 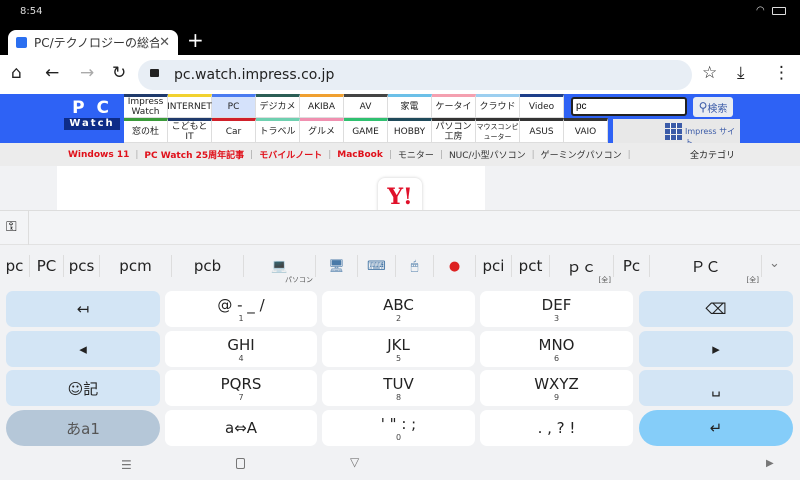 What do you see at coordinates (542, 106) in the screenshot?
I see `nav-item: Video` at bounding box center [542, 106].